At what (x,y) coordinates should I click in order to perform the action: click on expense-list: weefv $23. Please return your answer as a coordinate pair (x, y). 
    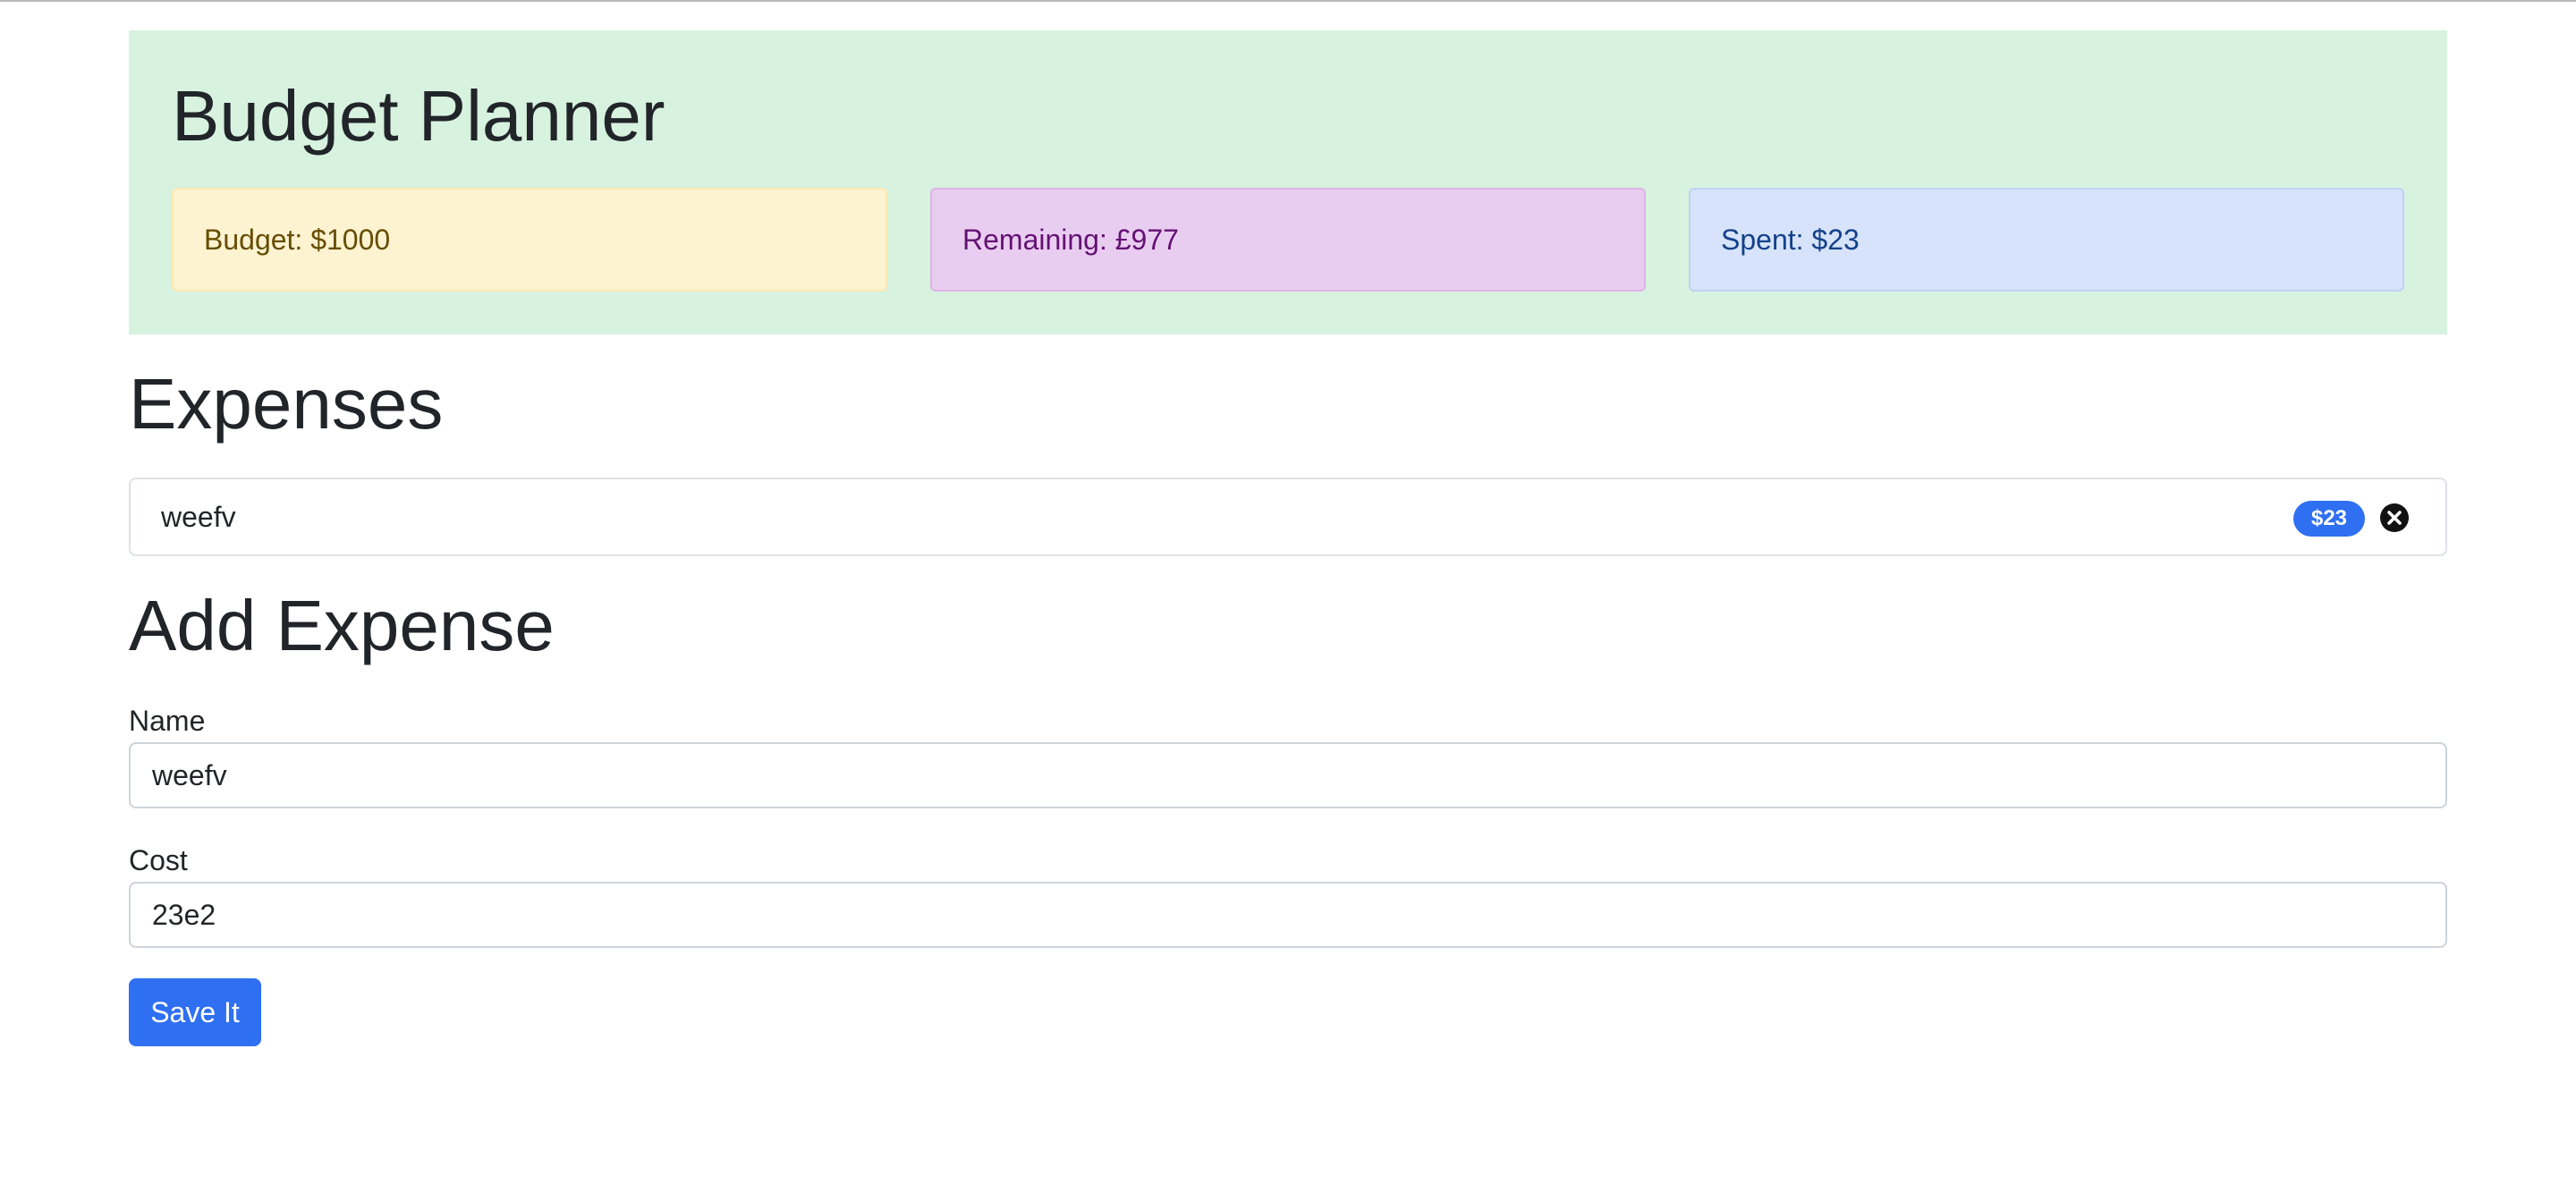
    Looking at the image, I should click on (1288, 517).